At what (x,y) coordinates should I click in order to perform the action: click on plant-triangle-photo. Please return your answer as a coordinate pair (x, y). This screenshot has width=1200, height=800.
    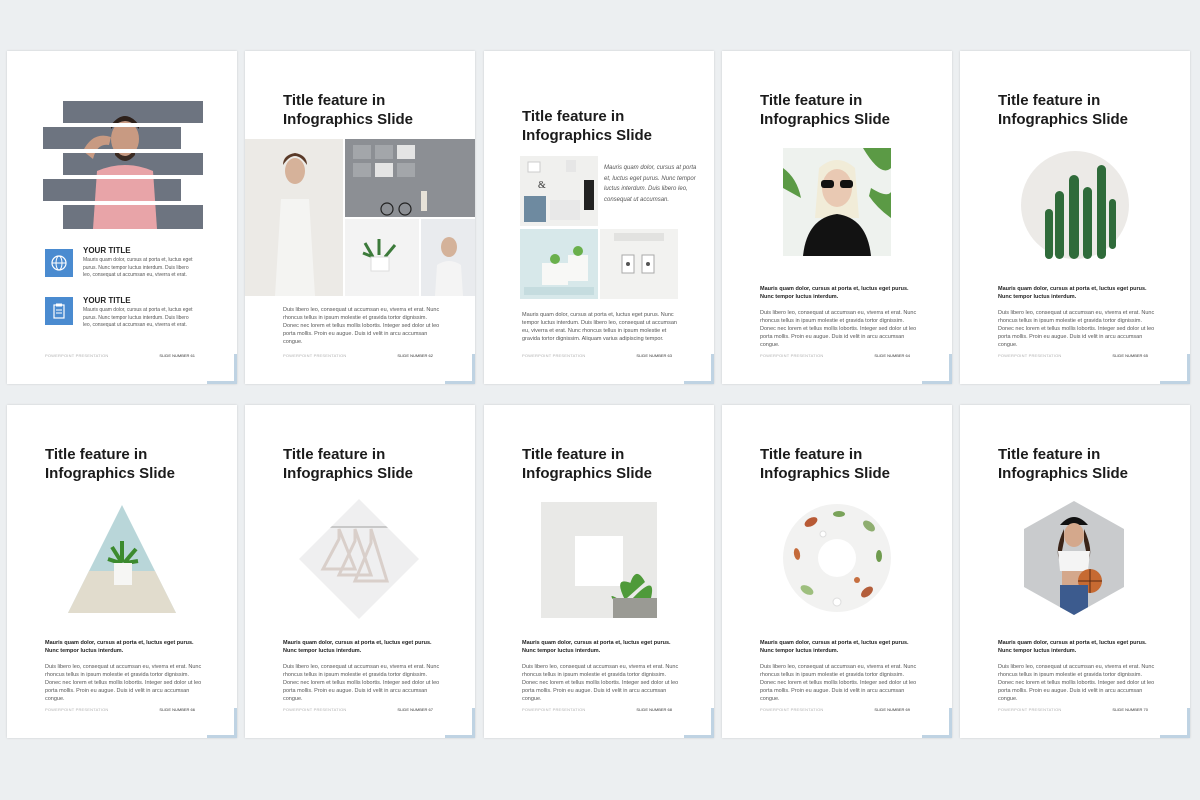
    Looking at the image, I should click on (122, 559).